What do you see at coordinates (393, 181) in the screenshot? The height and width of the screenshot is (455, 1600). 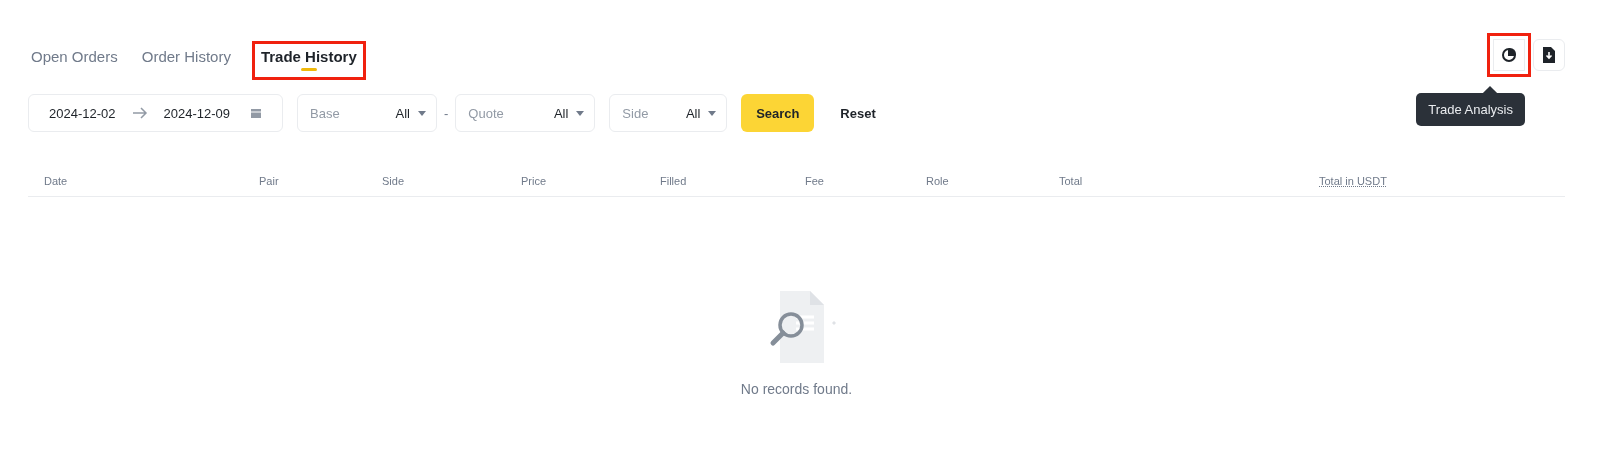 I see `column-header: Side` at bounding box center [393, 181].